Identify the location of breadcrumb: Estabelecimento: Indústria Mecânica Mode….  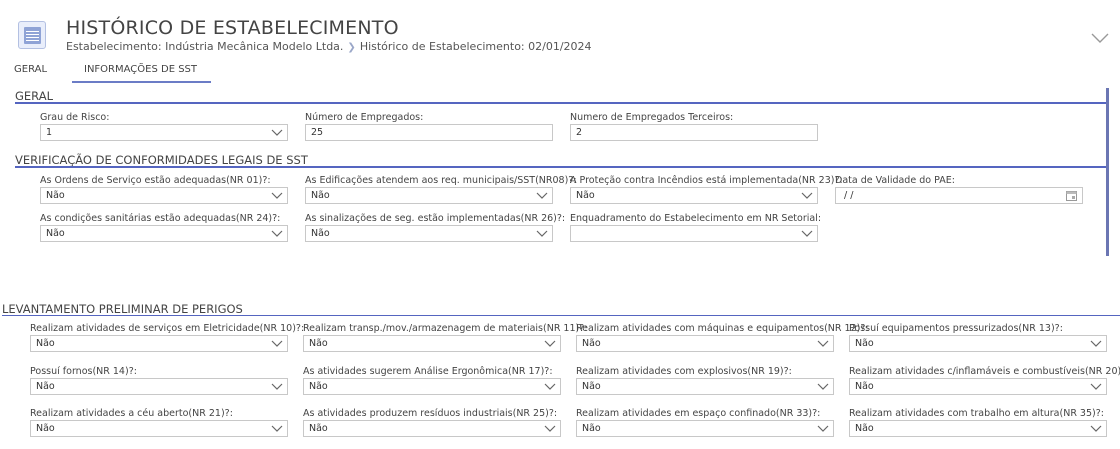
(329, 46).